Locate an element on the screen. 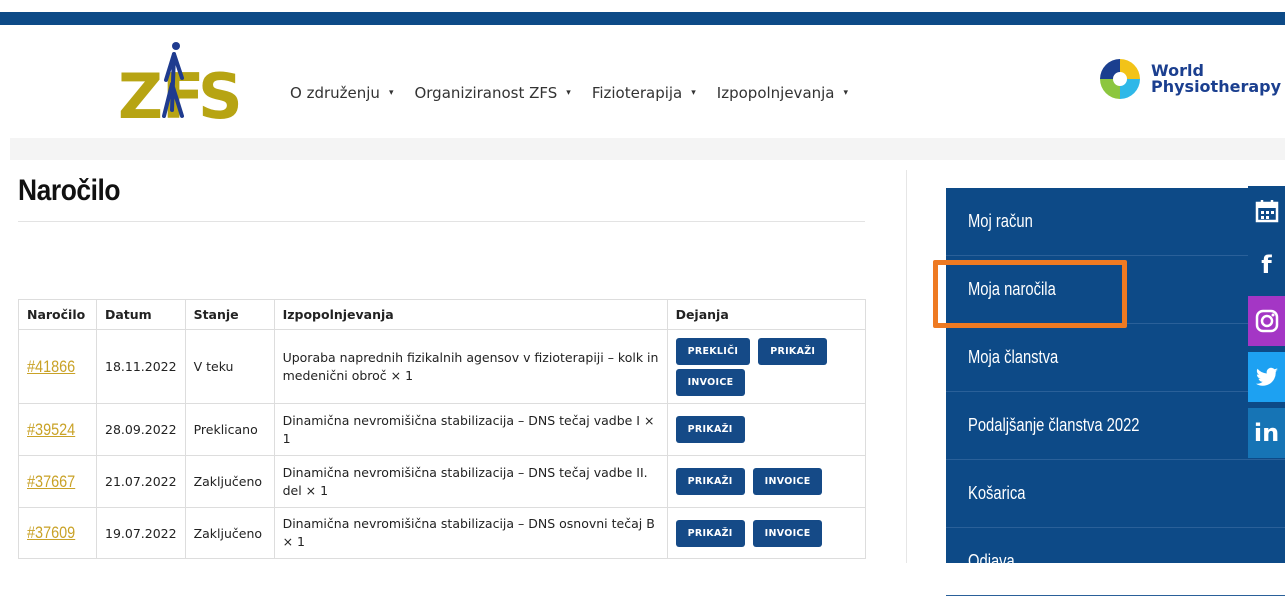  col-header-date: Datum is located at coordinates (141, 314).